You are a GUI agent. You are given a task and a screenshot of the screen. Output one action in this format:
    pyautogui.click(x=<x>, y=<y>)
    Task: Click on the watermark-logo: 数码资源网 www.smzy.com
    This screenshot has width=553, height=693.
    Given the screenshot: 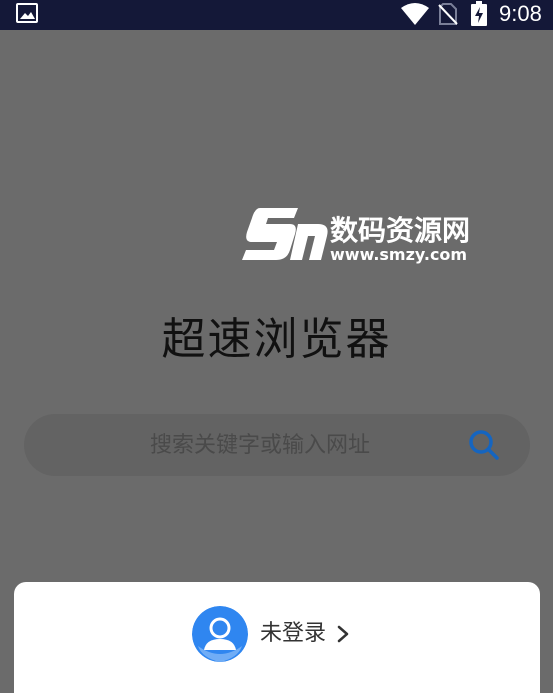 What is the action you would take?
    pyautogui.click(x=363, y=237)
    